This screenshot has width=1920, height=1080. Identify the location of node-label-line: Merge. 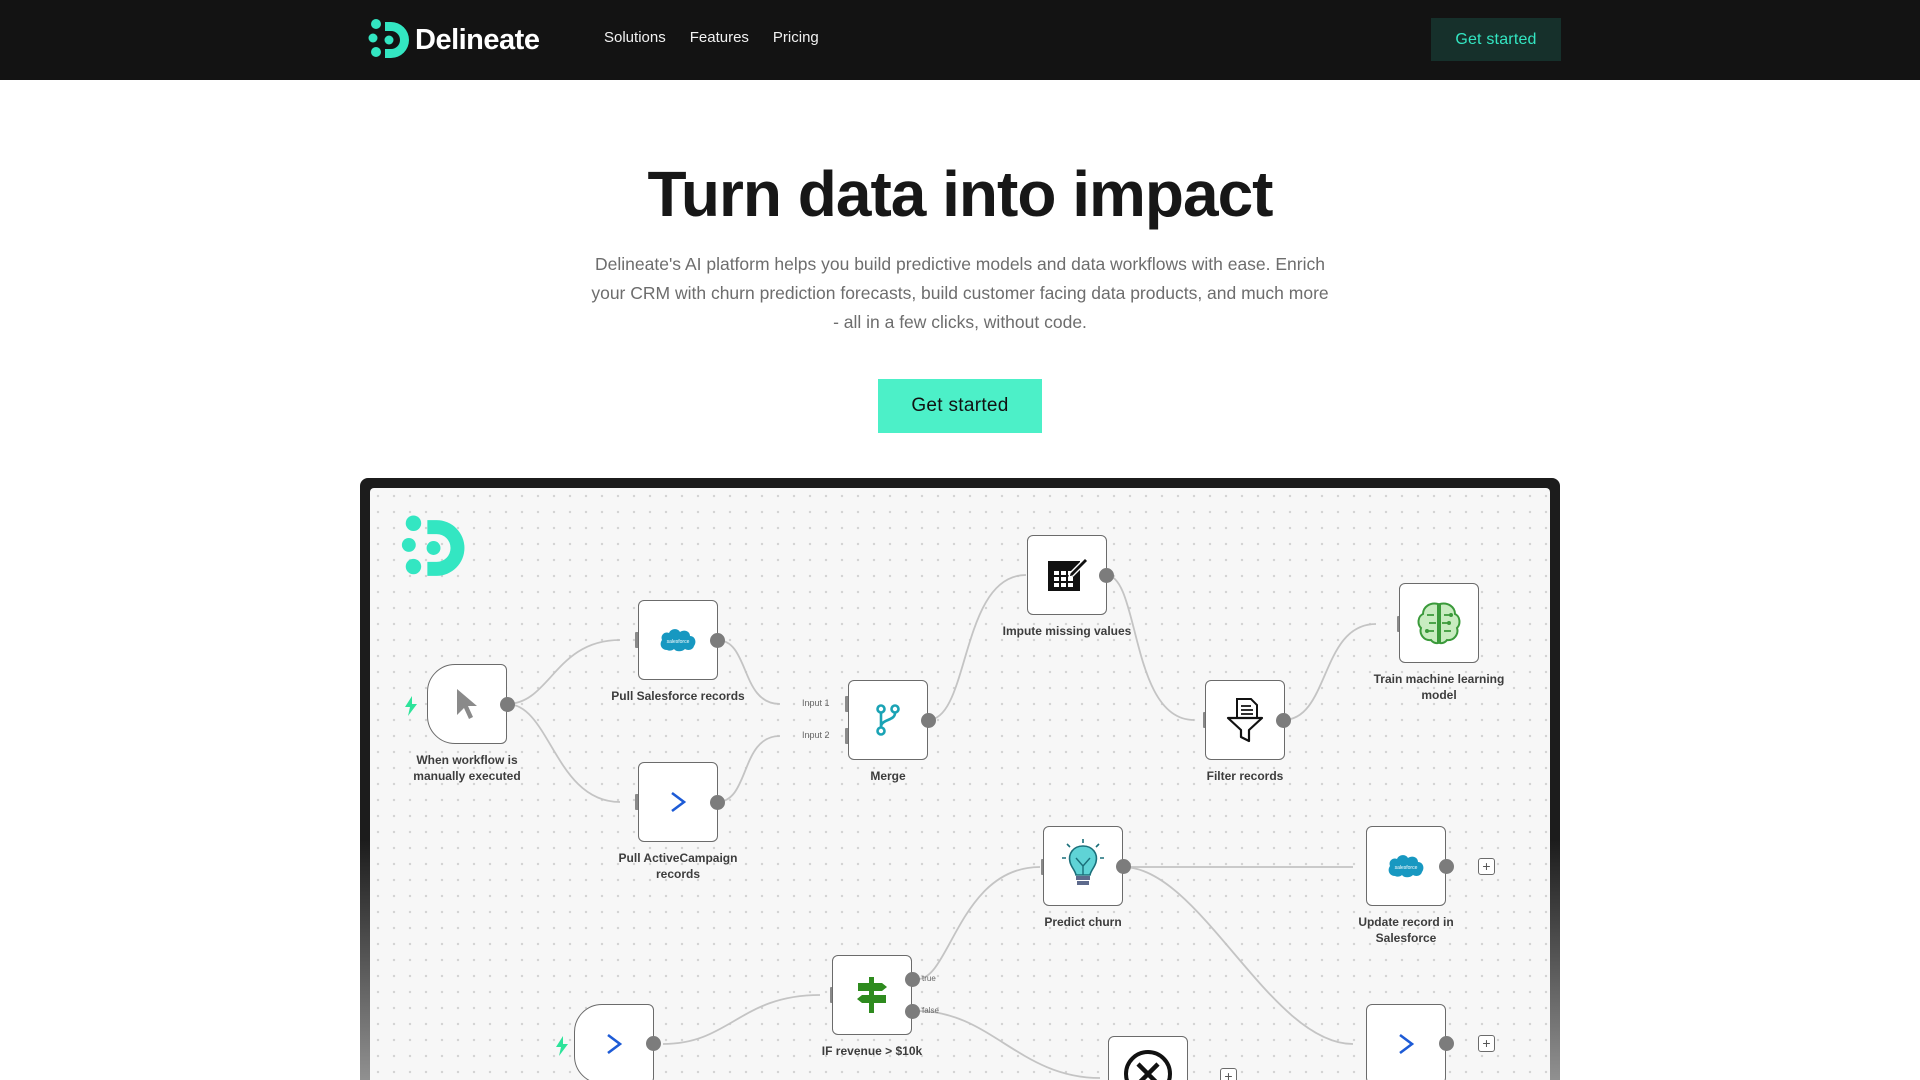
(888, 776).